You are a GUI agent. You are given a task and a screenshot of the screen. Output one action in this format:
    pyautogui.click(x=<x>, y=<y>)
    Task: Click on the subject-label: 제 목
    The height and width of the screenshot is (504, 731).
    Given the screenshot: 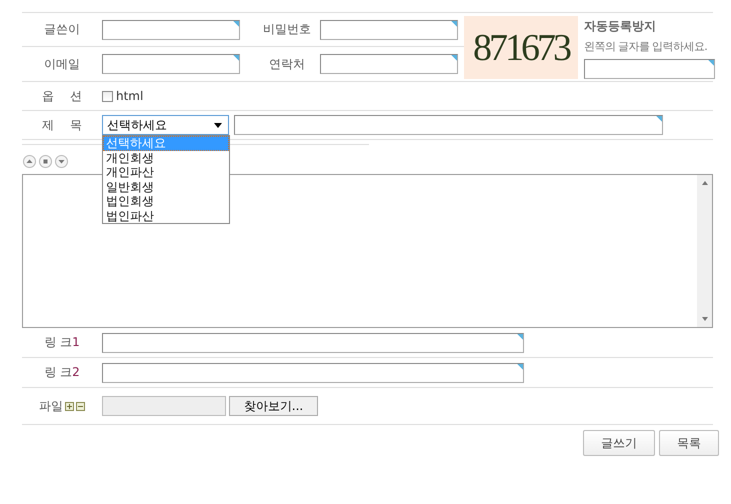 What is the action you would take?
    pyautogui.click(x=62, y=125)
    